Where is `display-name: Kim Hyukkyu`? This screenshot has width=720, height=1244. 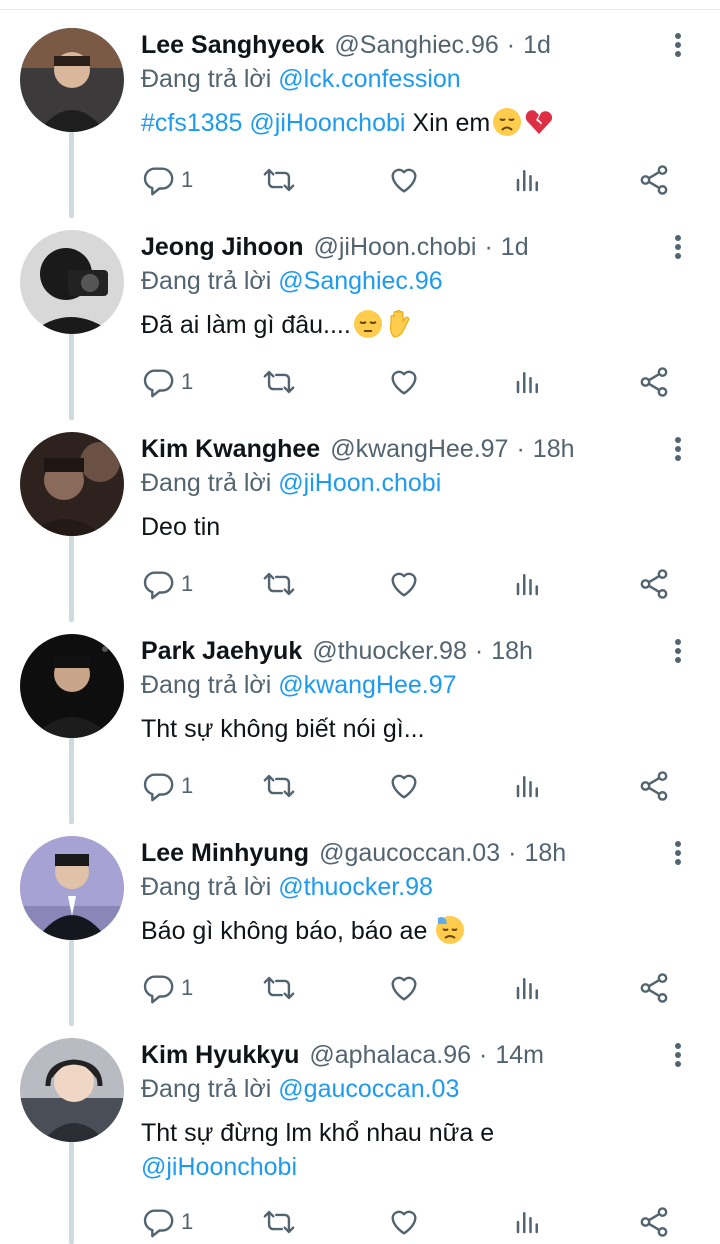
display-name: Kim Hyukkyu is located at coordinates (220, 1055).